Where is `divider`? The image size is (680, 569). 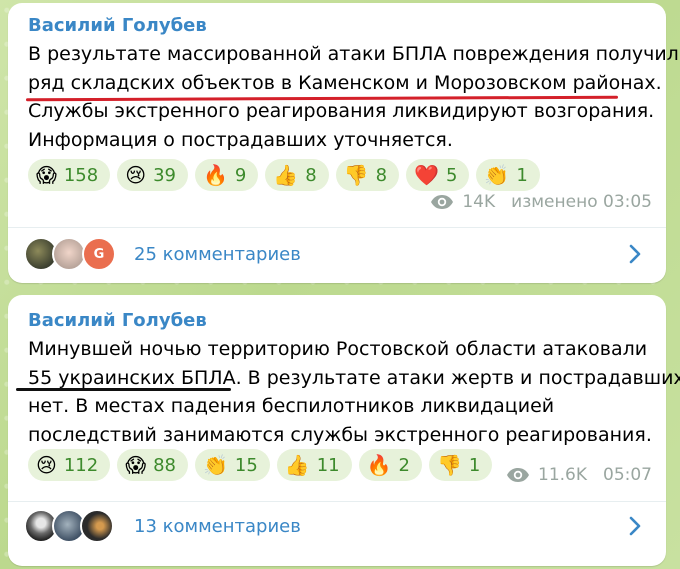 divider is located at coordinates (337, 227).